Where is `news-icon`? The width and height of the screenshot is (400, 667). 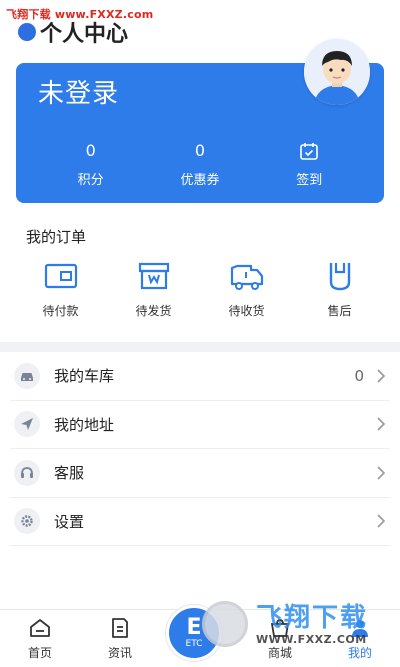 news-icon is located at coordinates (120, 628).